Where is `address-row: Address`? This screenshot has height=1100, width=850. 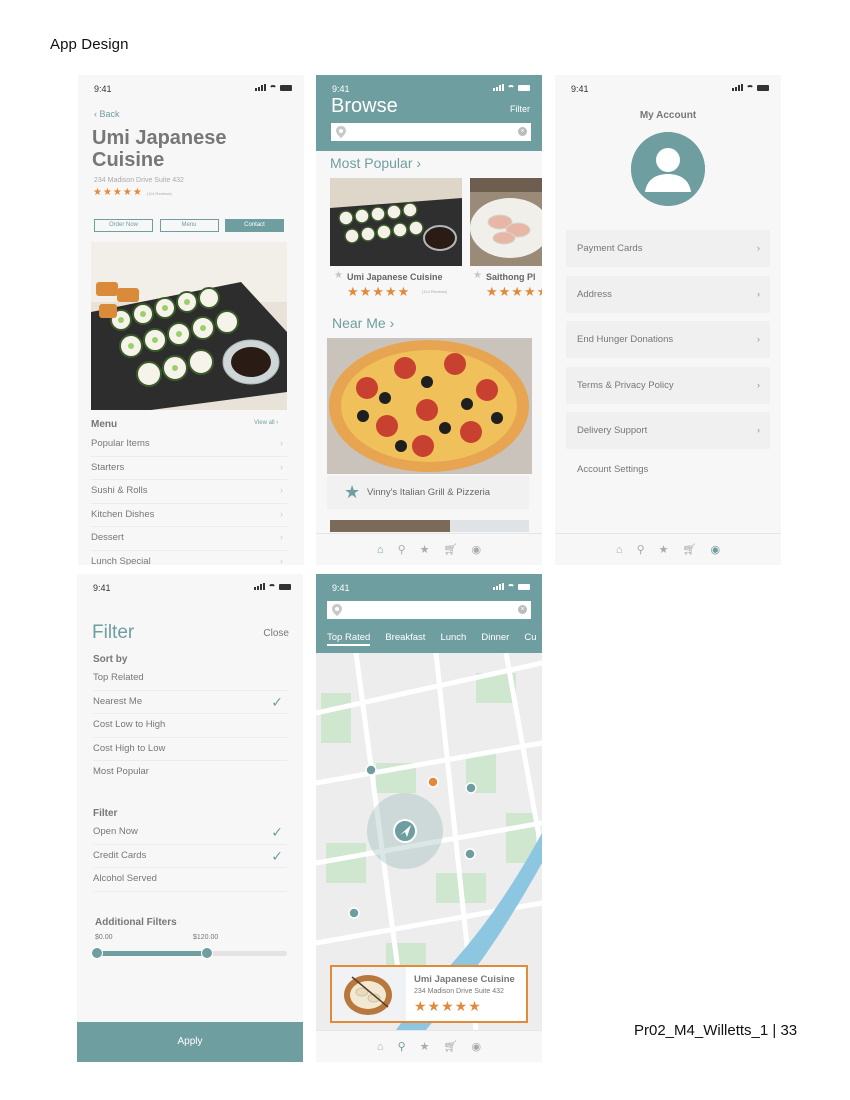
address-row: Address is located at coordinates (668, 294).